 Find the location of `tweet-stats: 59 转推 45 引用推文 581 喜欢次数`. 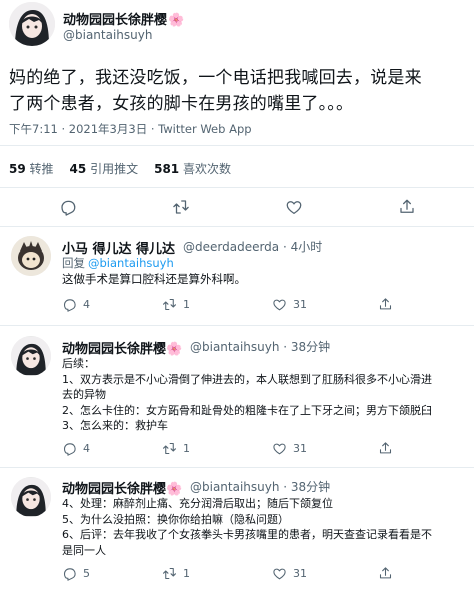

tweet-stats: 59 转推 45 引用推文 581 喜欢次数 is located at coordinates (120, 168).